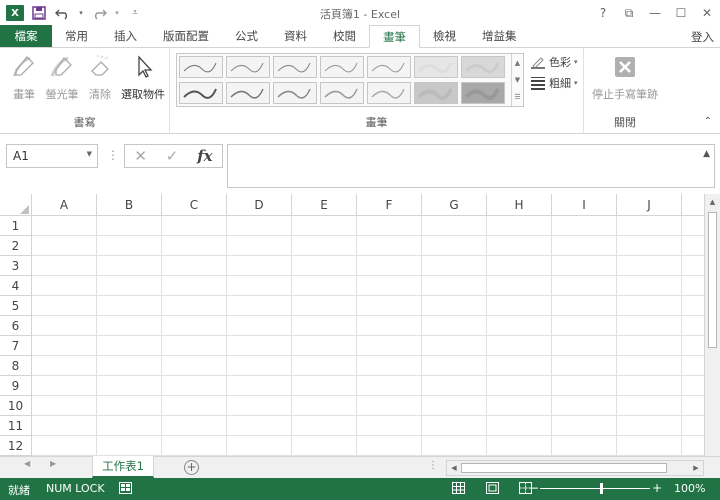 This screenshot has width=720, height=500. Describe the element at coordinates (172, 156) in the screenshot. I see `enter-check-icon: ✓` at that location.